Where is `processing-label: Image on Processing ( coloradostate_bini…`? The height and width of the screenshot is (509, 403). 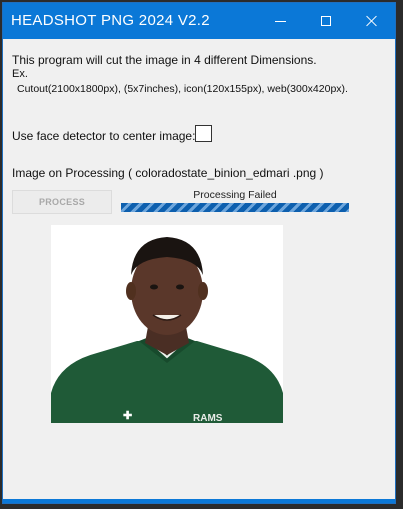
processing-label: Image on Processing ( coloradostate_bini… is located at coordinates (168, 173).